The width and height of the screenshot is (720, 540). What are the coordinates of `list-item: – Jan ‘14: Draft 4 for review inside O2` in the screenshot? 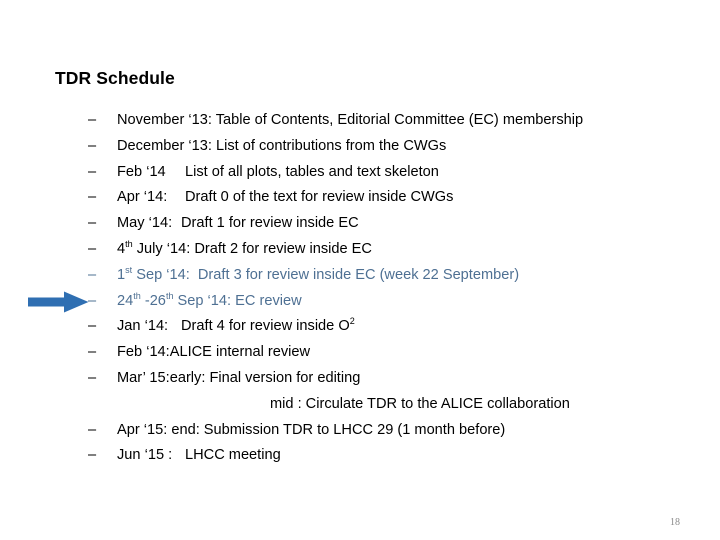 It's located at (388, 327).